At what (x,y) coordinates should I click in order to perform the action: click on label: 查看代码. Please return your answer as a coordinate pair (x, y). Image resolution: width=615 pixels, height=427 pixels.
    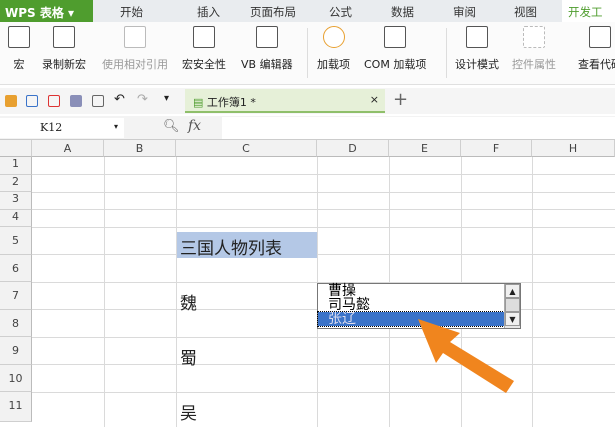
    Looking at the image, I should click on (596, 64).